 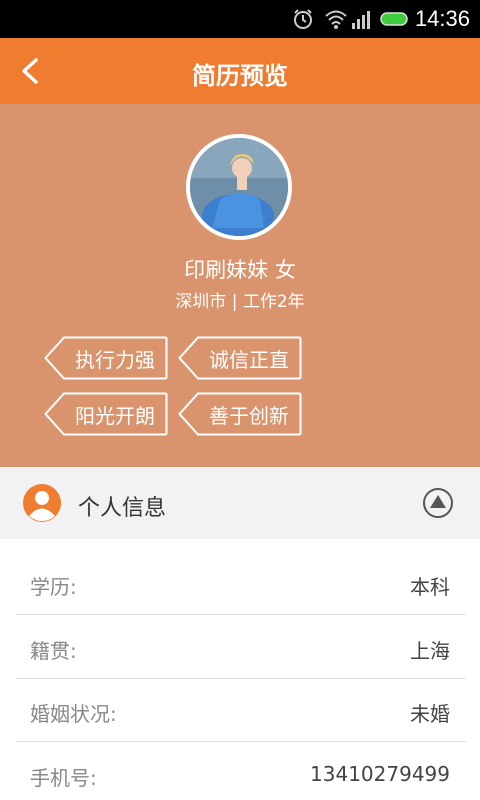 I want to click on collapse-up-icon, so click(x=438, y=503).